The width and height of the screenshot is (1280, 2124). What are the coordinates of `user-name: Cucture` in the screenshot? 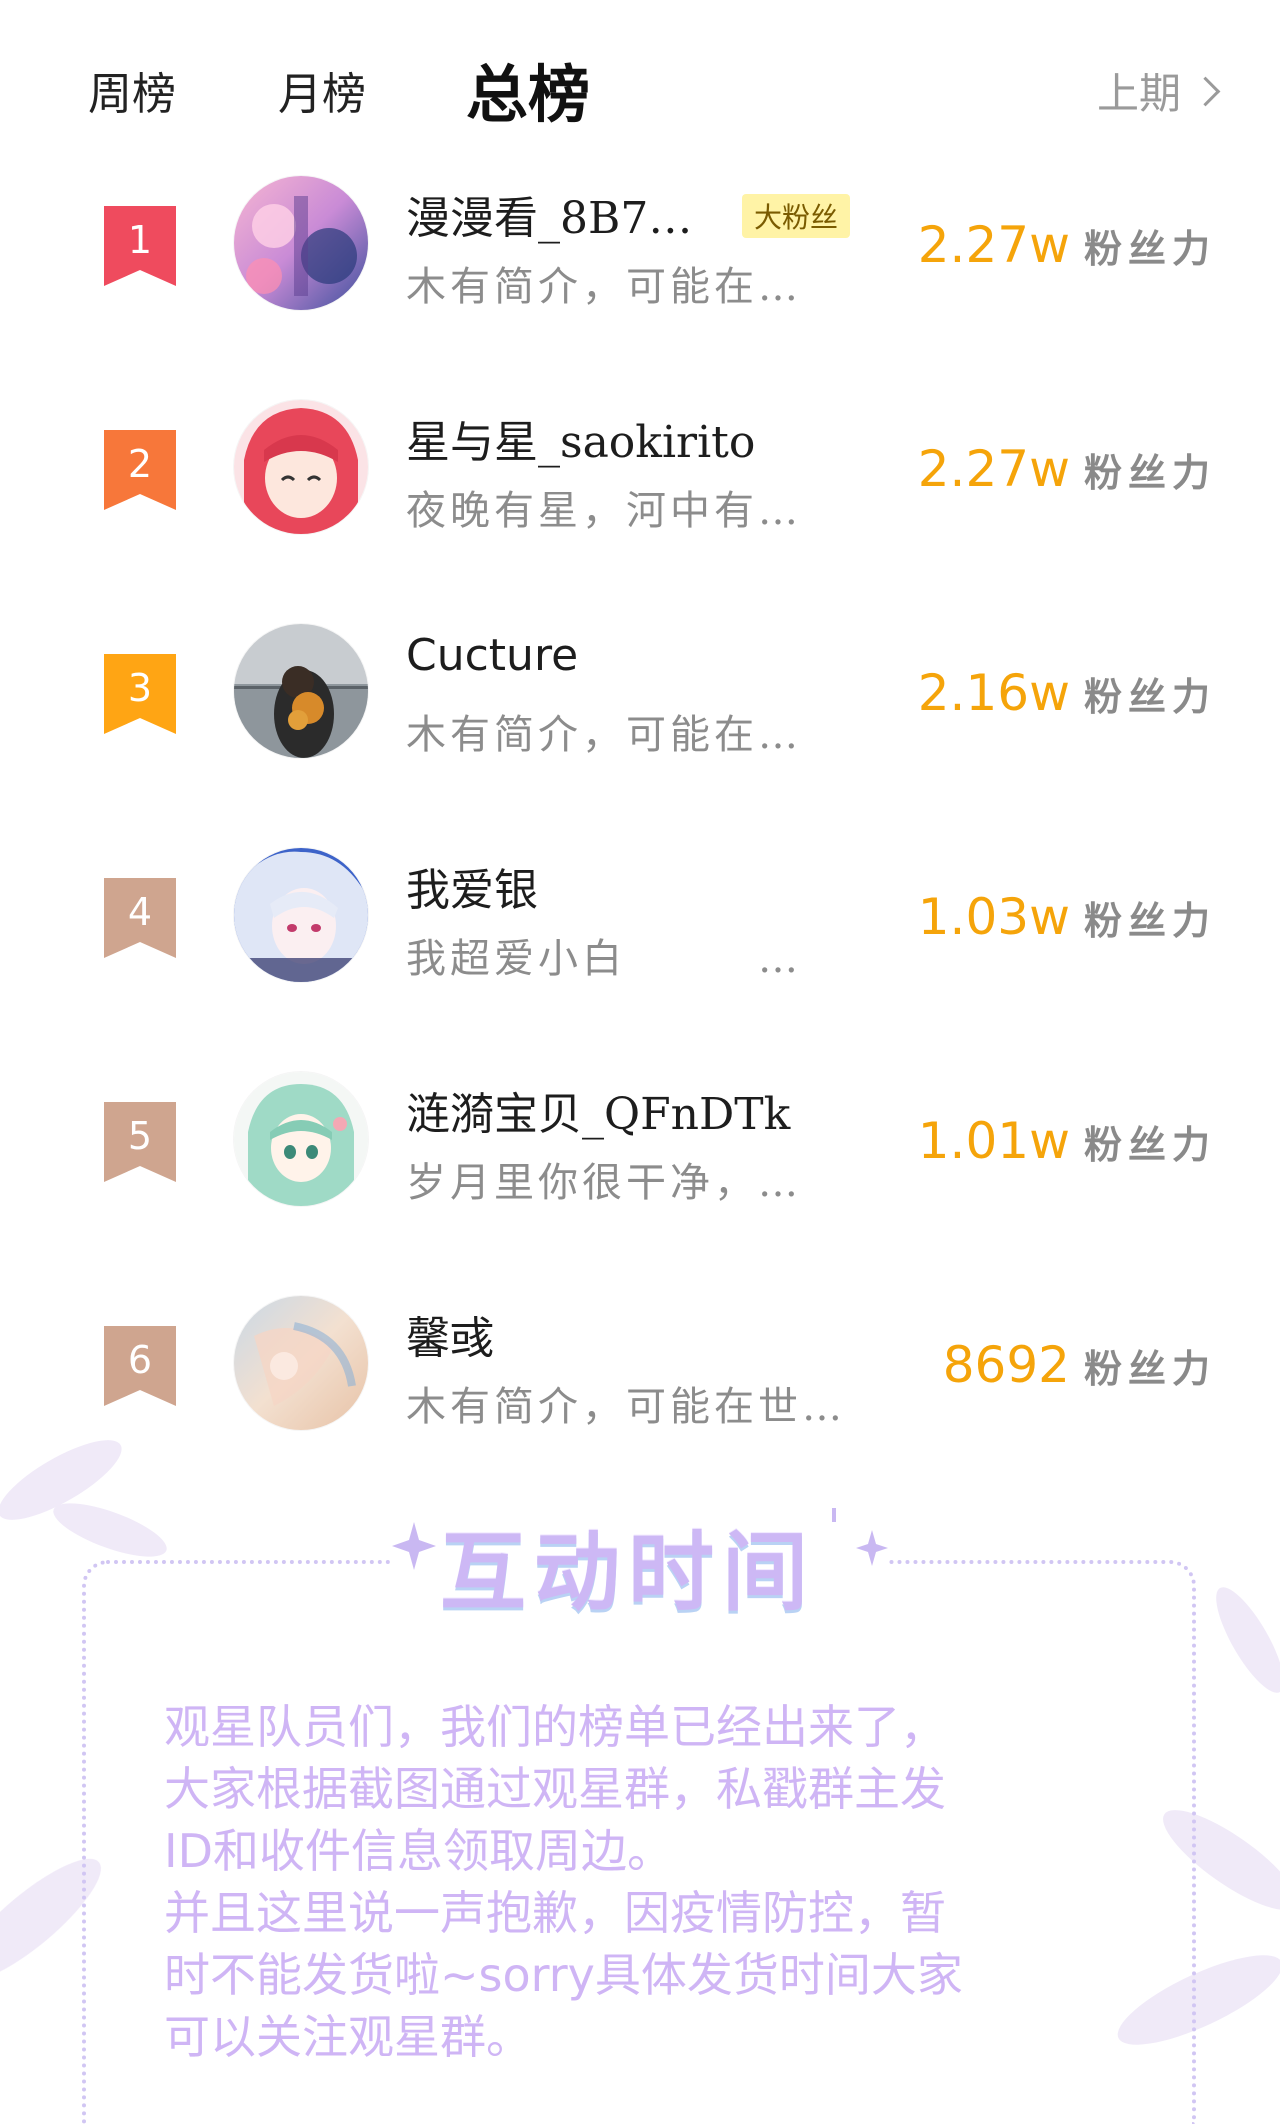 It's located at (492, 655).